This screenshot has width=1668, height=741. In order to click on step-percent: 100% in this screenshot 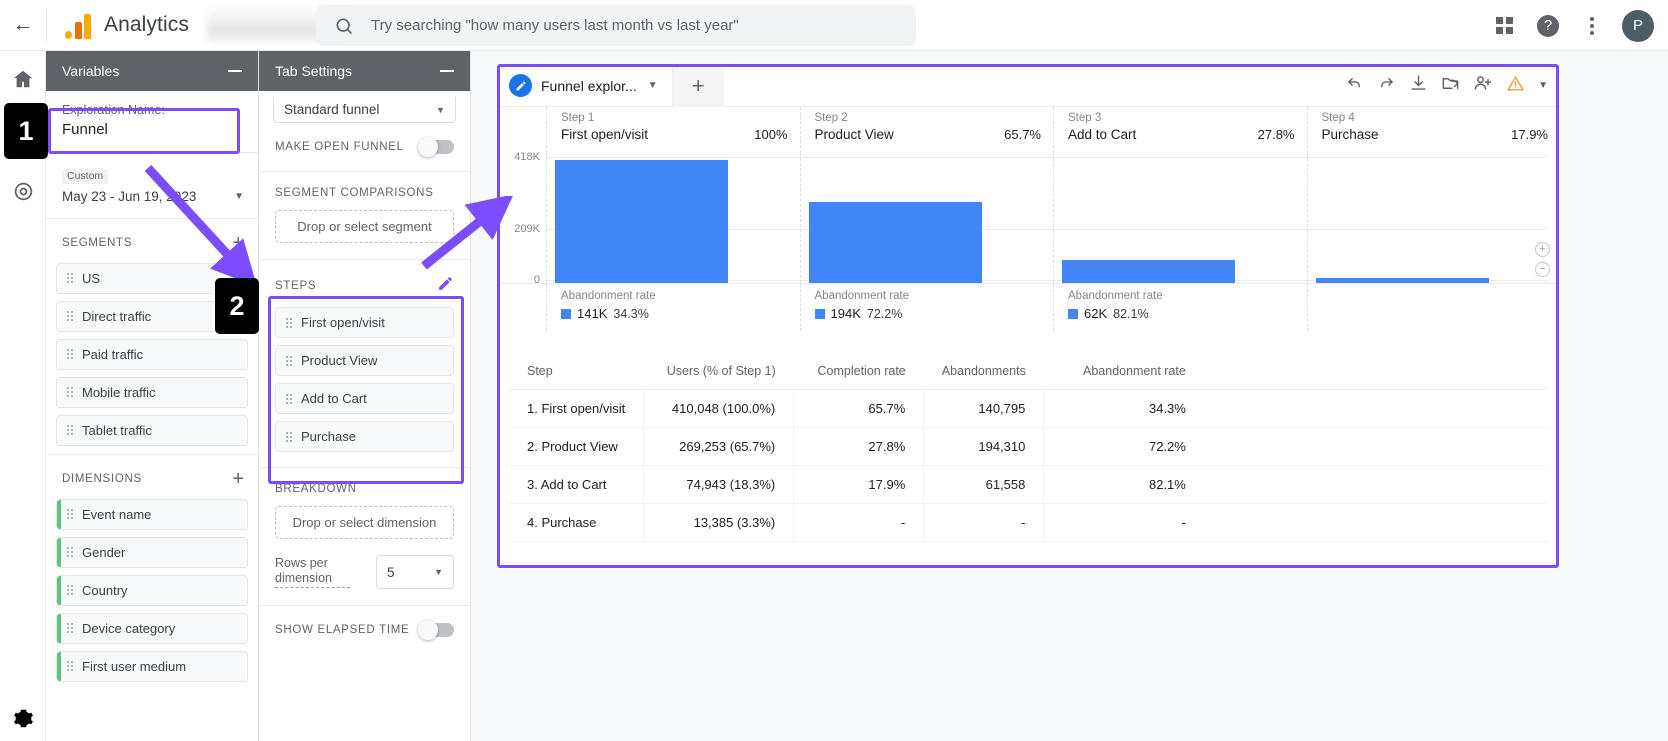, I will do `click(771, 134)`.